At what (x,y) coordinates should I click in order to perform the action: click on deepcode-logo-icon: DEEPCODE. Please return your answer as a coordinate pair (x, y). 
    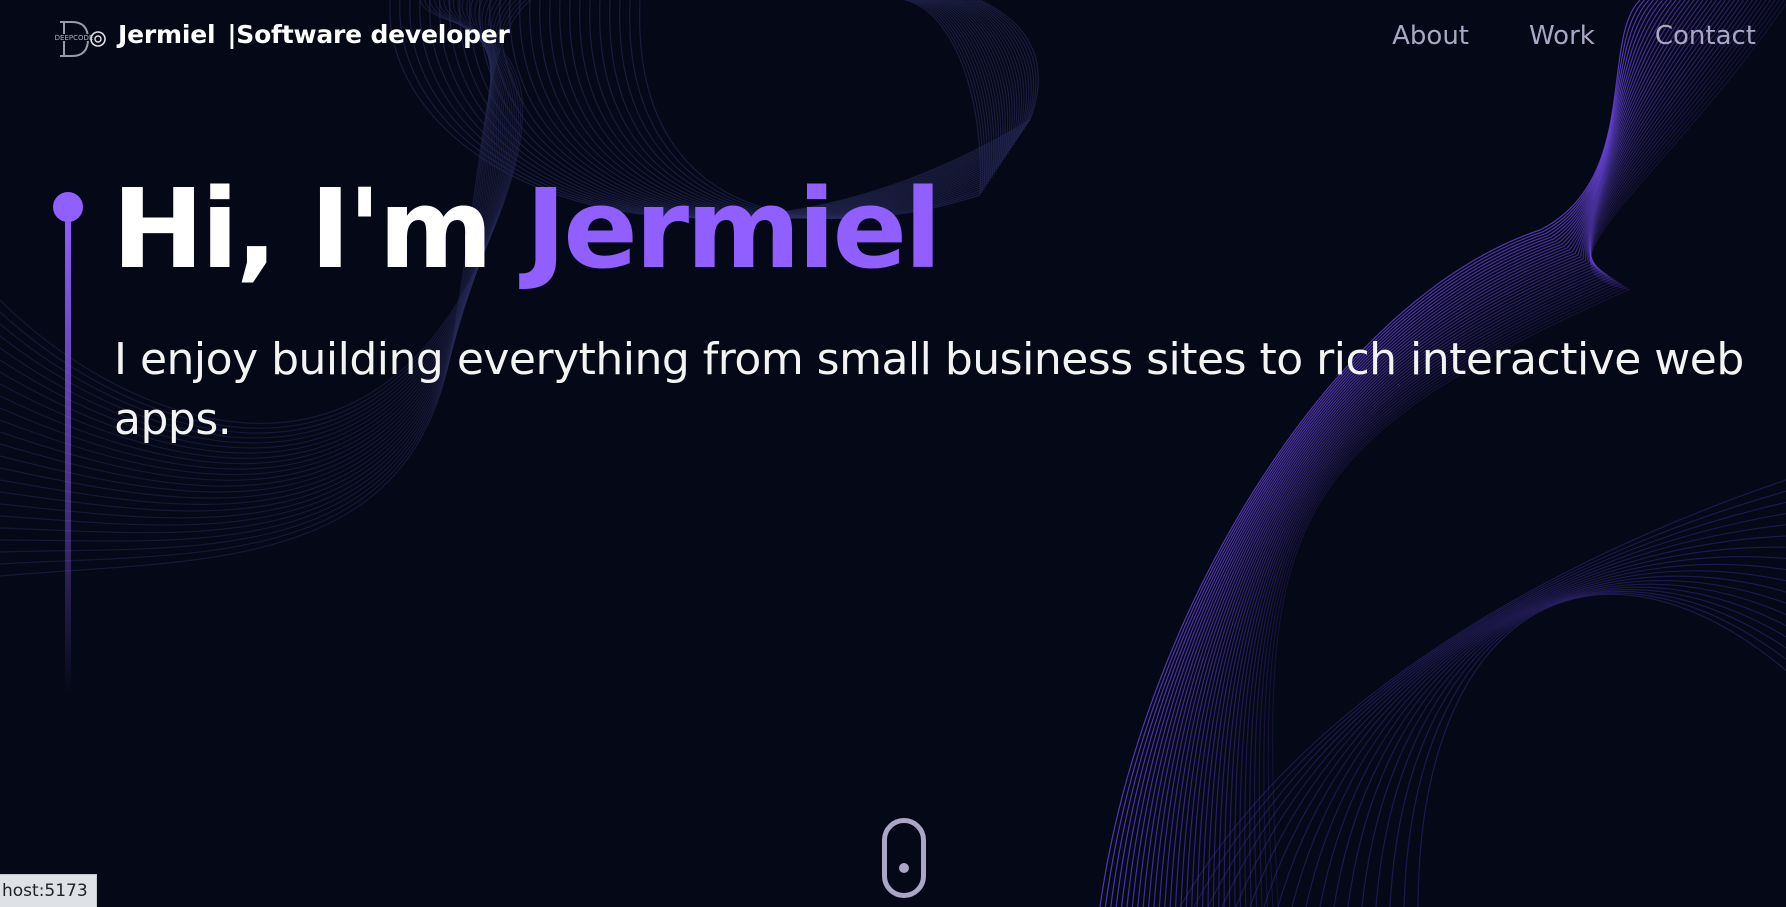
    Looking at the image, I should click on (80, 39).